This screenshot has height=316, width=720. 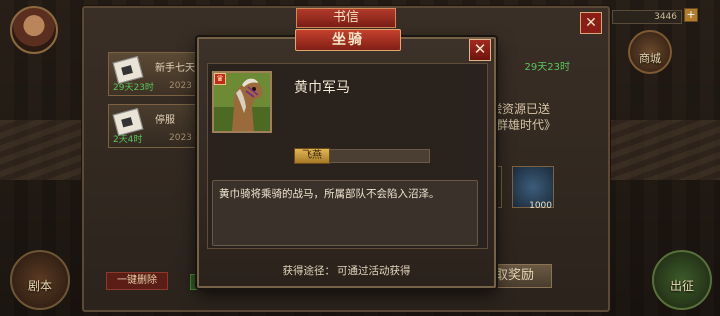 I want to click on mail-list-item: 停服 2023 2天4时, so click(x=155, y=126).